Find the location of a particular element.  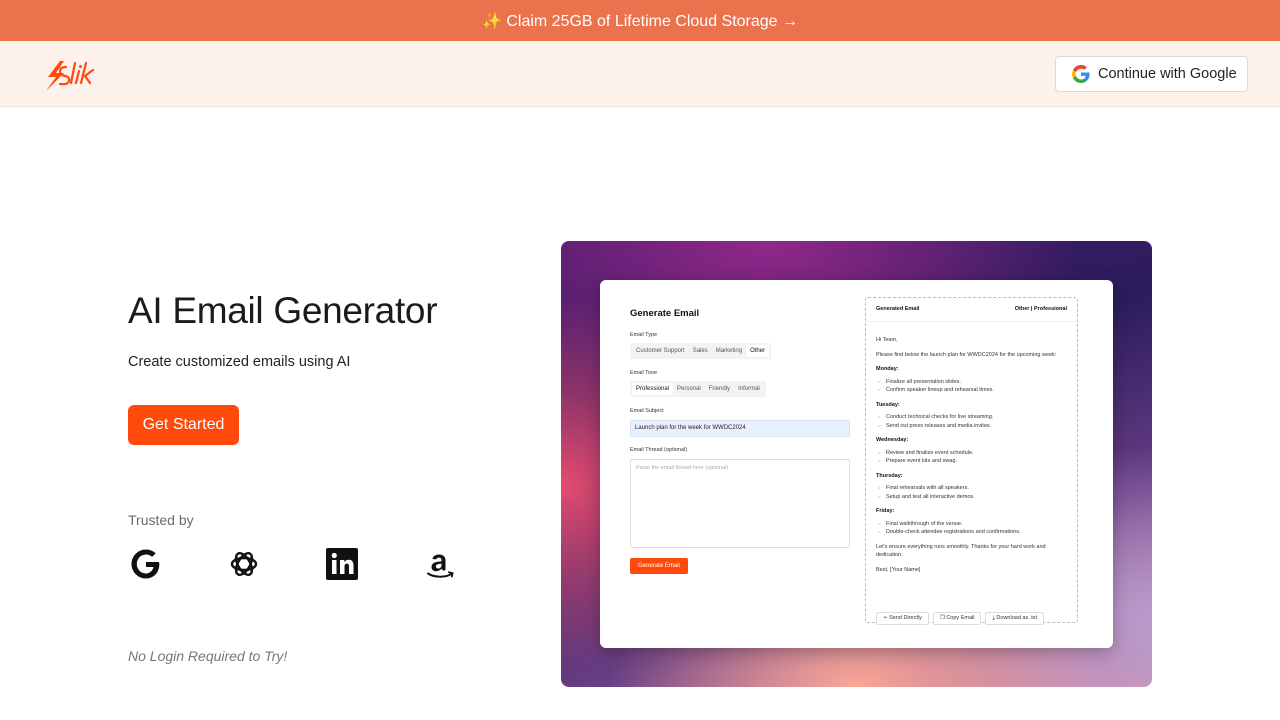

trusted-by-label: Trusted by is located at coordinates (161, 520).